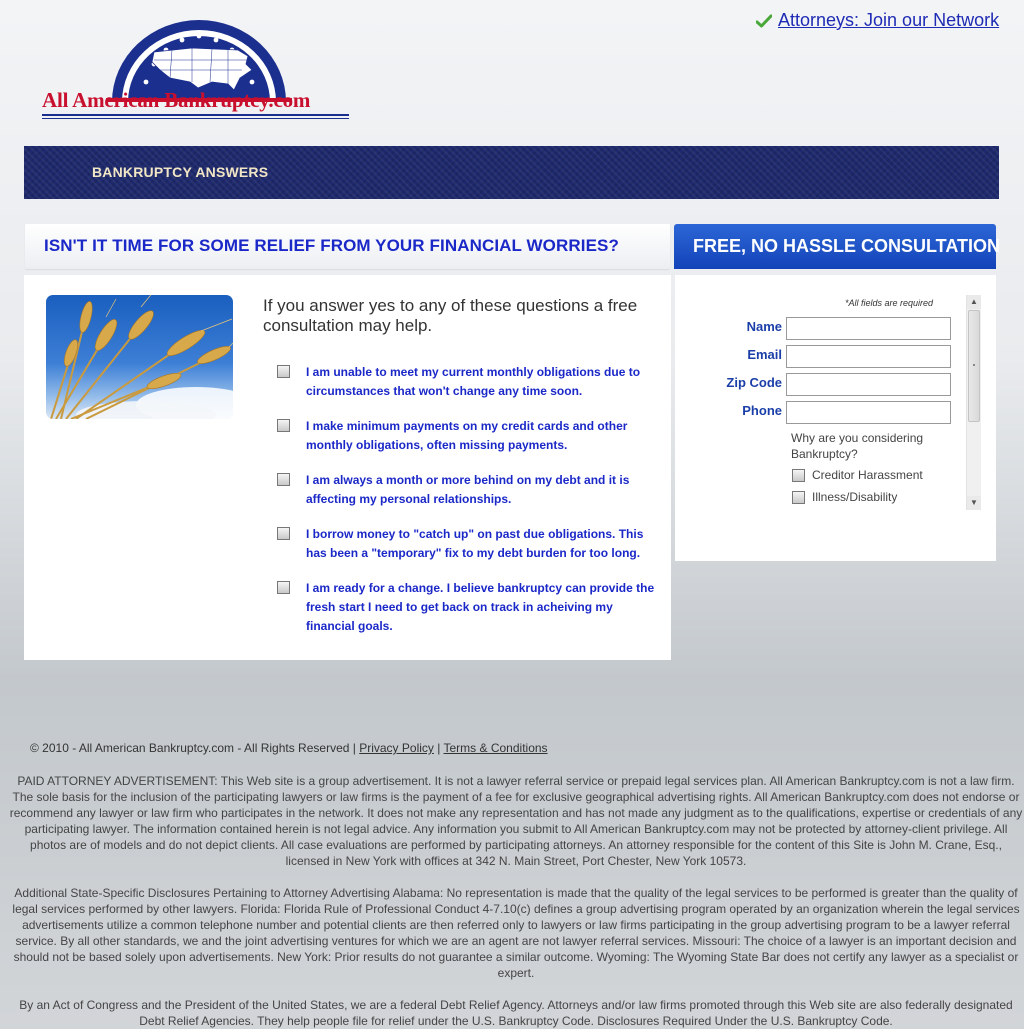 This screenshot has height=1029, width=1024. I want to click on reason-option: Creditor Harassment, so click(857, 475).